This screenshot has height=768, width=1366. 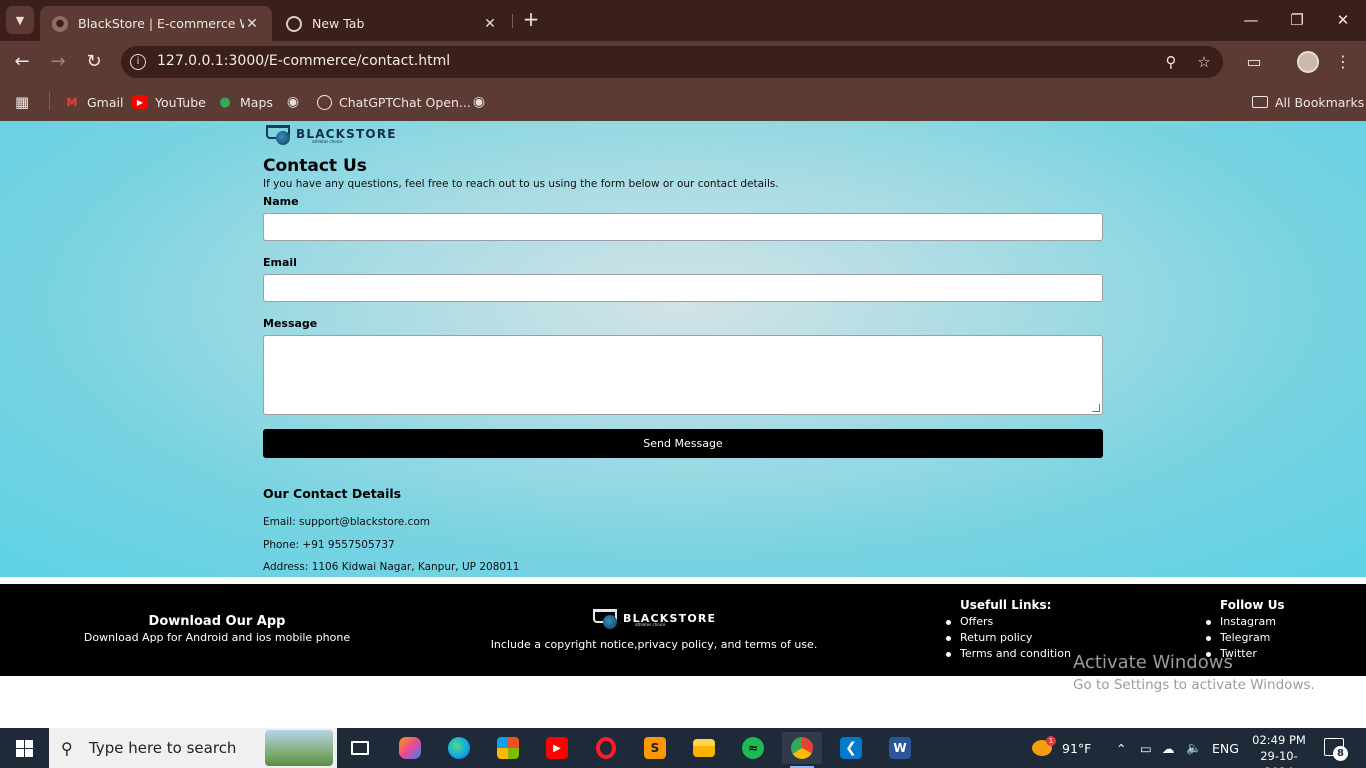 What do you see at coordinates (1241, 621) in the screenshot?
I see `social-link-instagram: Instagram` at bounding box center [1241, 621].